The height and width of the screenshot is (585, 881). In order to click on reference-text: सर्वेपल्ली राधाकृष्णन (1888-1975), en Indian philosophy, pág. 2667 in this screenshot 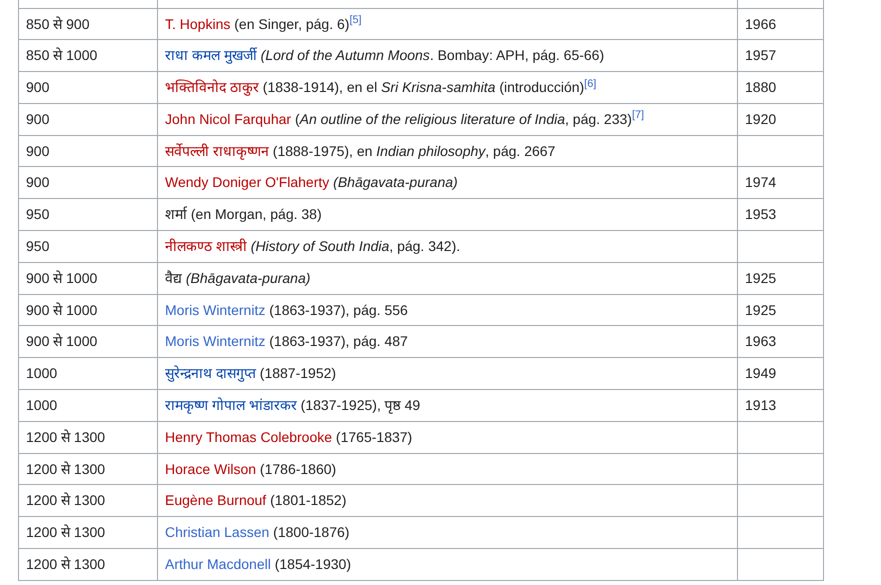, I will do `click(448, 151)`.